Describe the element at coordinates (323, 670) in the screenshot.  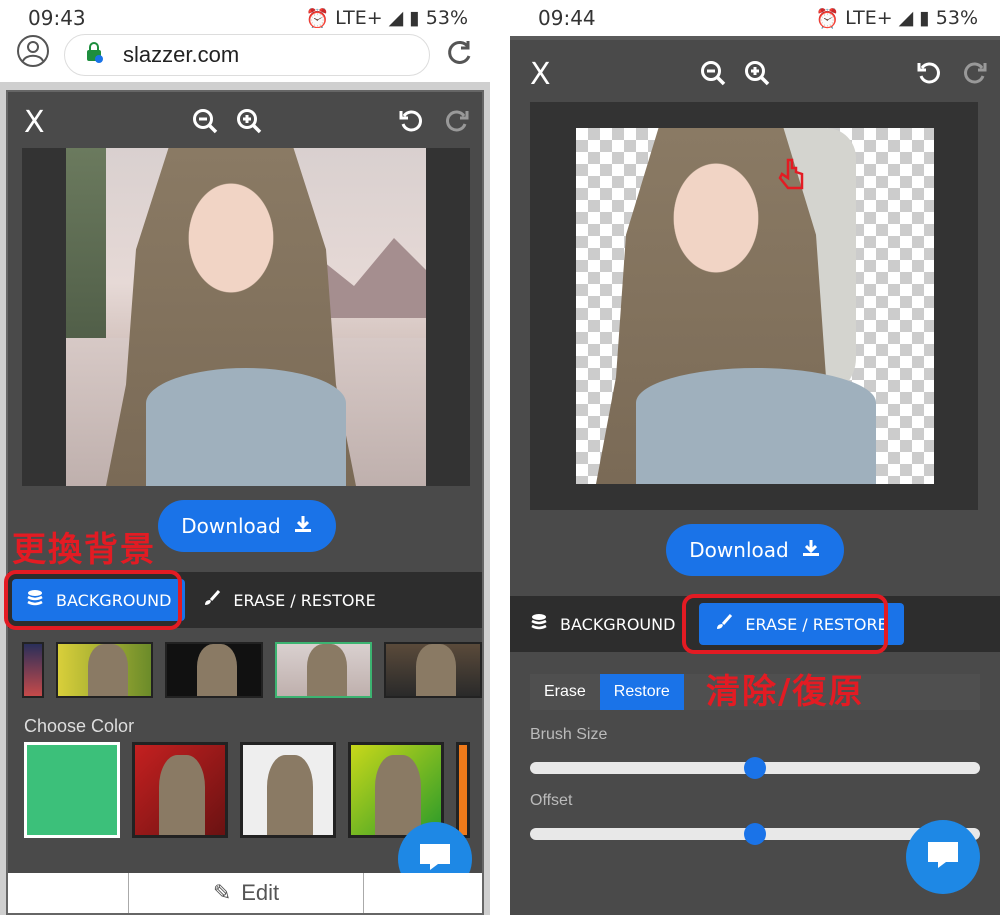
I see `background-thumbnail-selected` at that location.